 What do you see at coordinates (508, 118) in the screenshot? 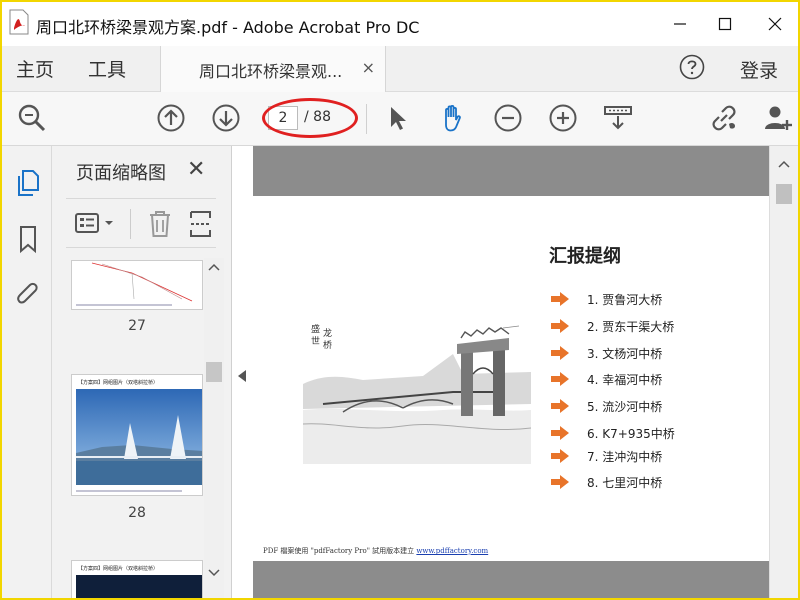
I see `zoom-out-icon` at bounding box center [508, 118].